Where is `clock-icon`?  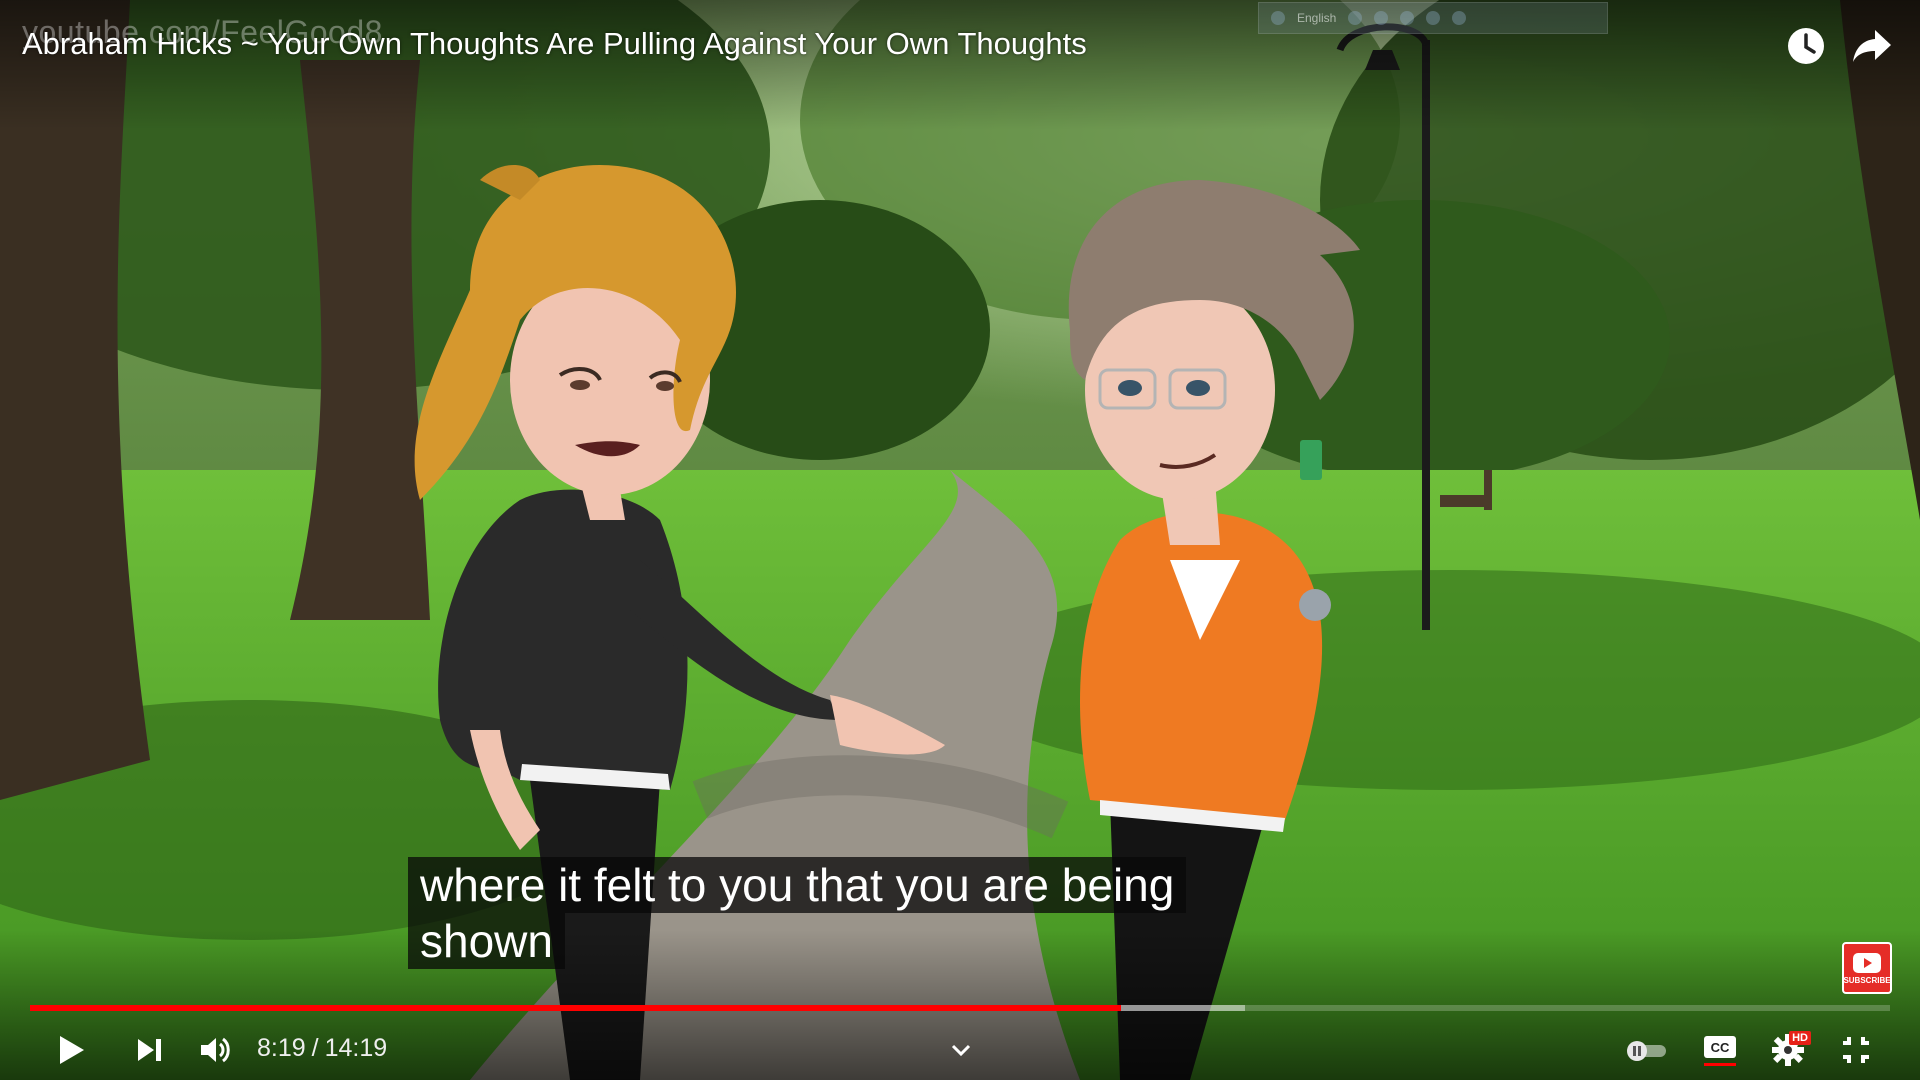
clock-icon is located at coordinates (1806, 46).